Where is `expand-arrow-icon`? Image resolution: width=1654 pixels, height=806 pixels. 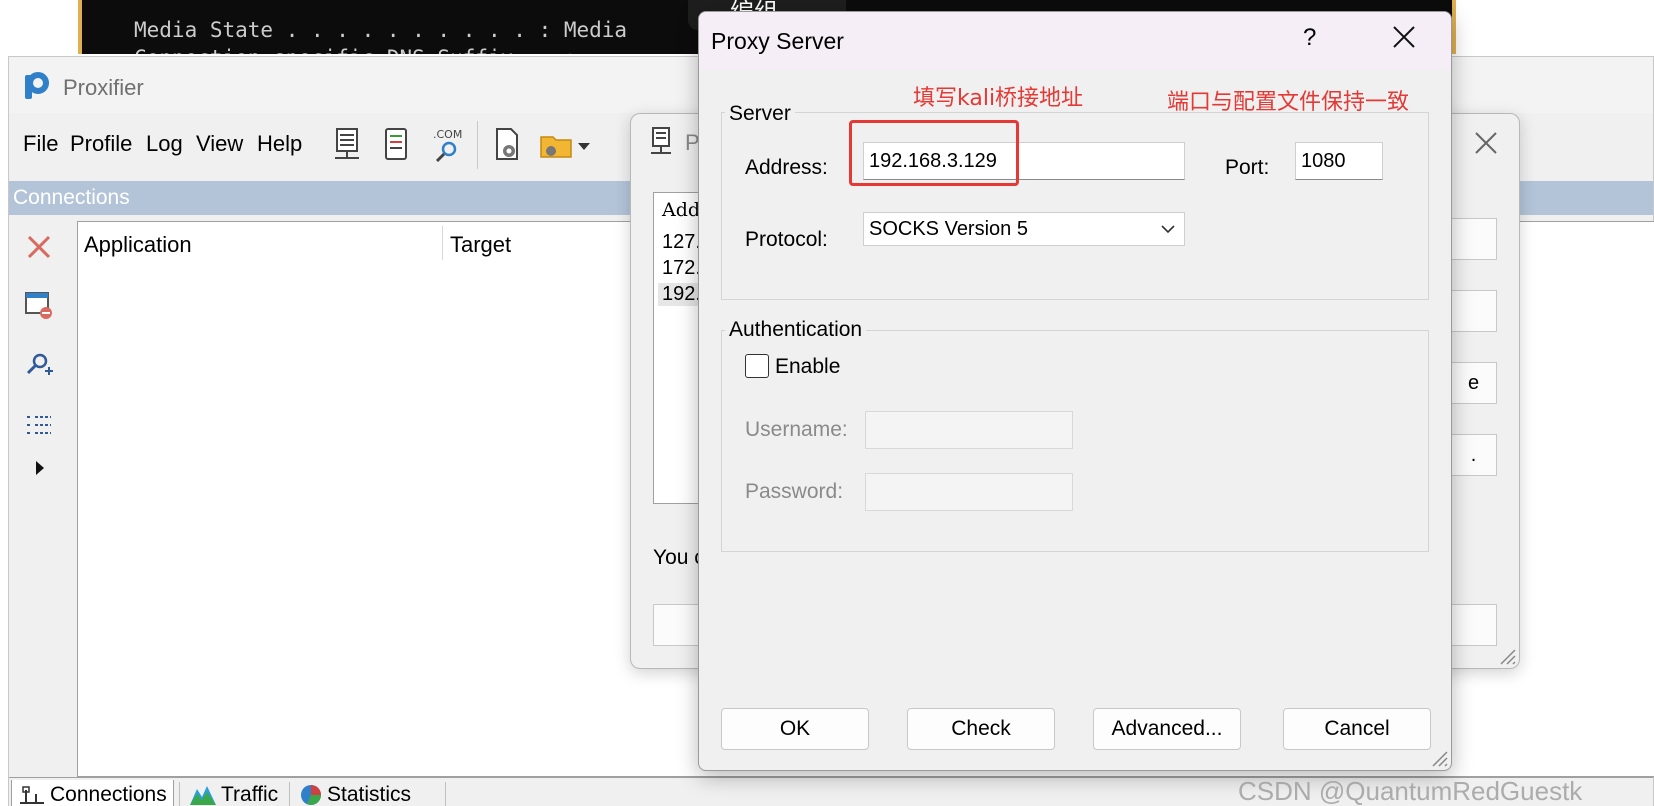 expand-arrow-icon is located at coordinates (40, 468).